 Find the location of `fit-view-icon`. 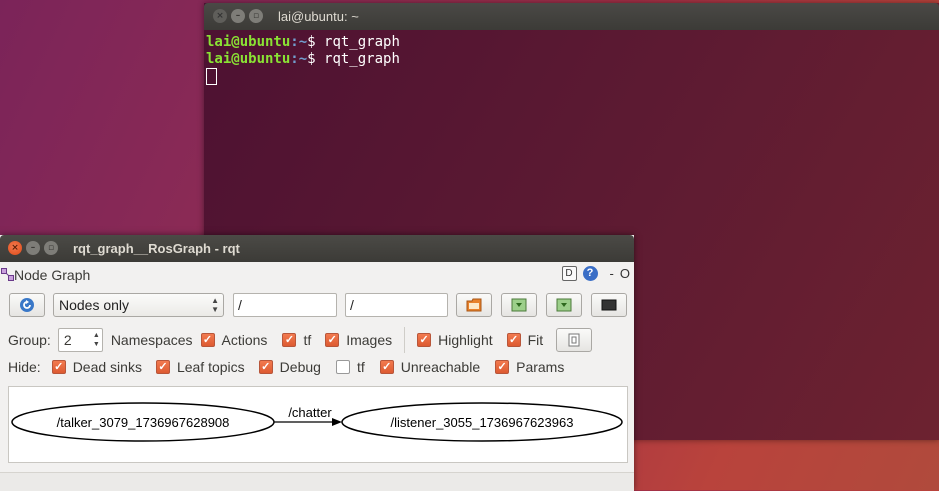

fit-view-icon is located at coordinates (574, 340).